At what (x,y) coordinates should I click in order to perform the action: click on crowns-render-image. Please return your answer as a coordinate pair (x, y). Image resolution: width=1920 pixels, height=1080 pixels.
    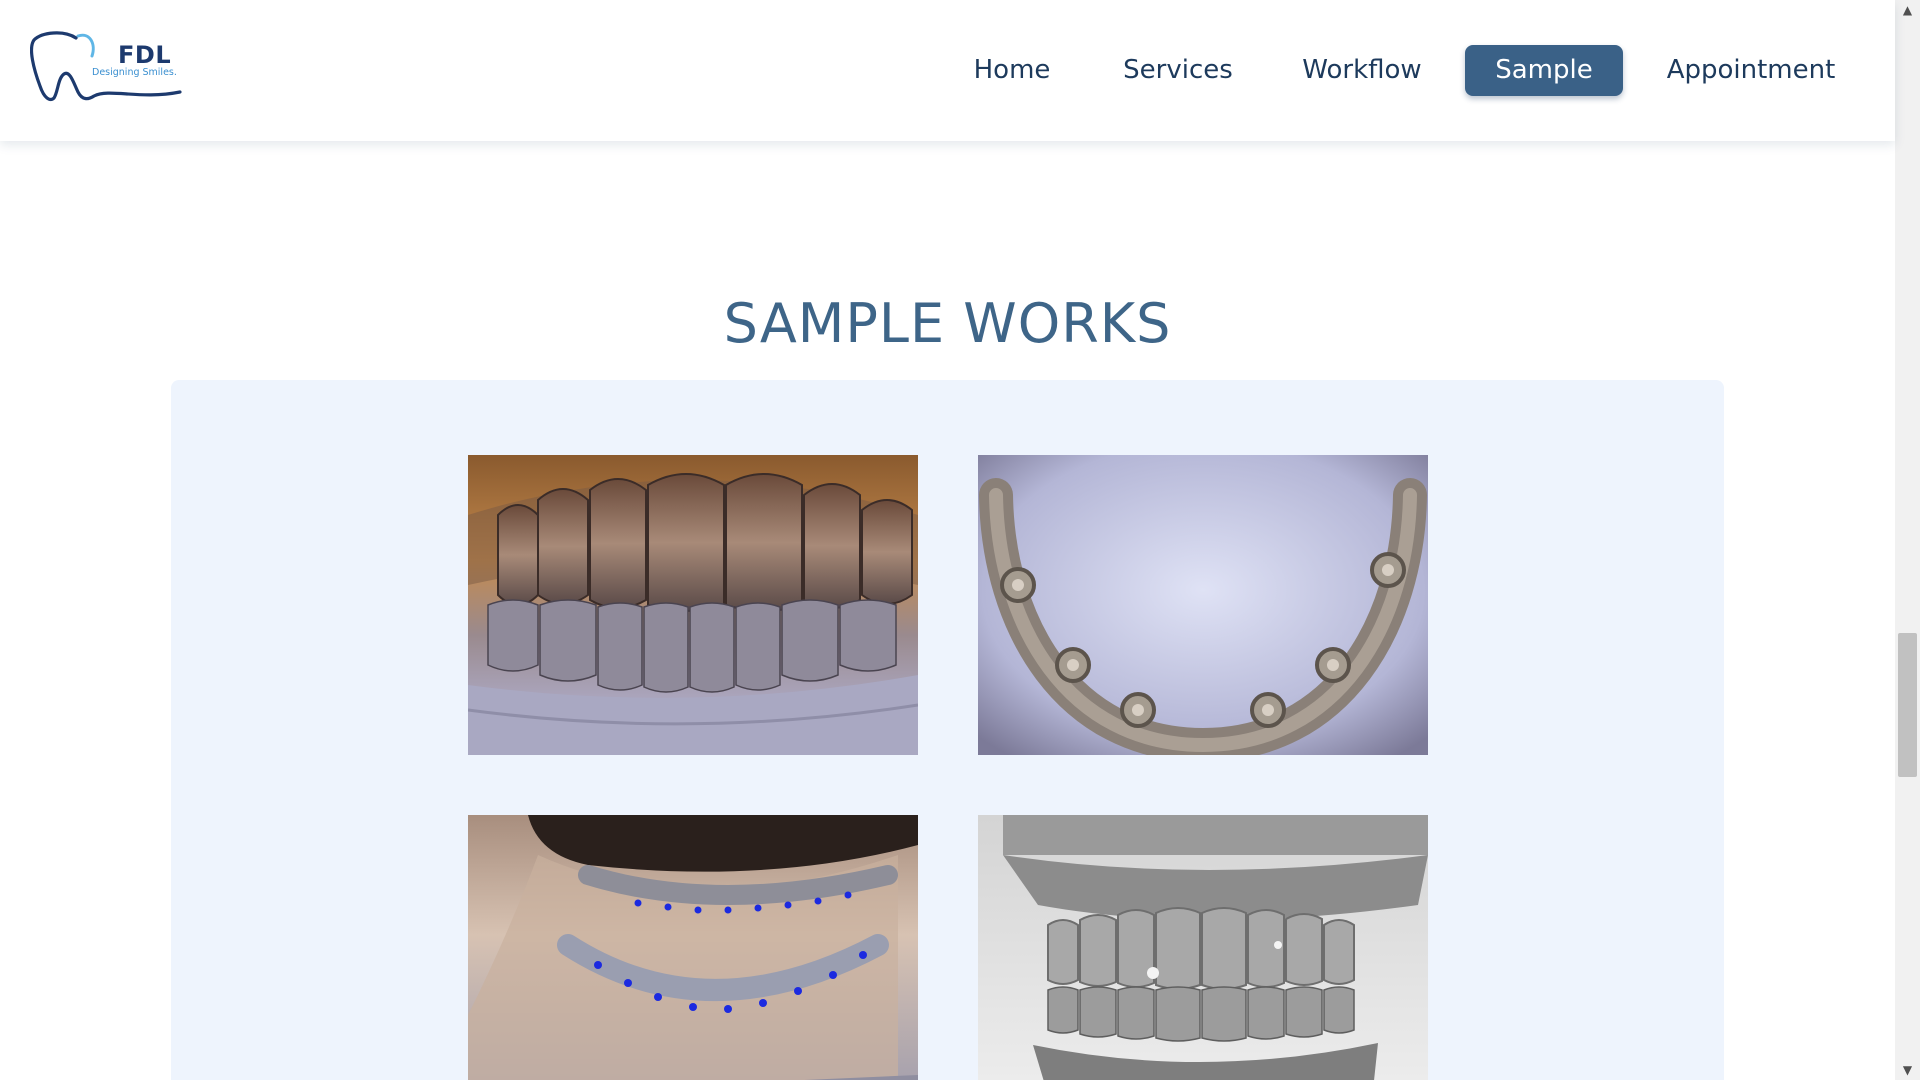
    Looking at the image, I should click on (693, 605).